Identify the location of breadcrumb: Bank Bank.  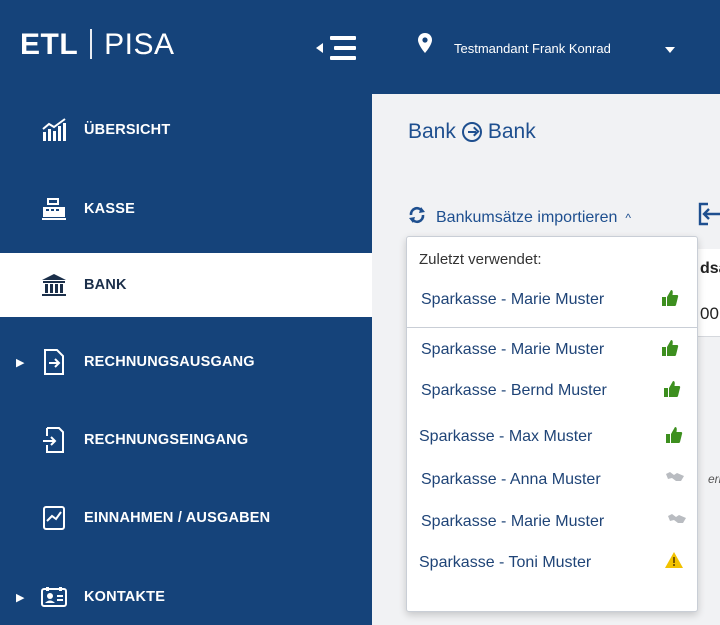
(472, 132).